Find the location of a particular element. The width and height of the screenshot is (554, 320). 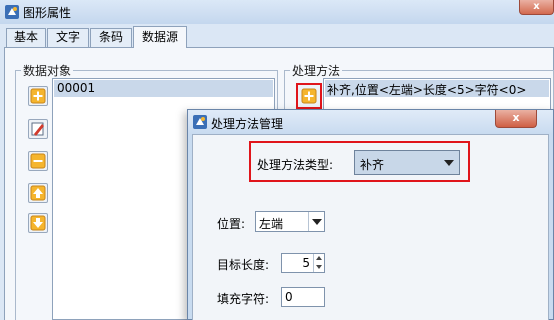

fill-char-value: 0 is located at coordinates (289, 297).